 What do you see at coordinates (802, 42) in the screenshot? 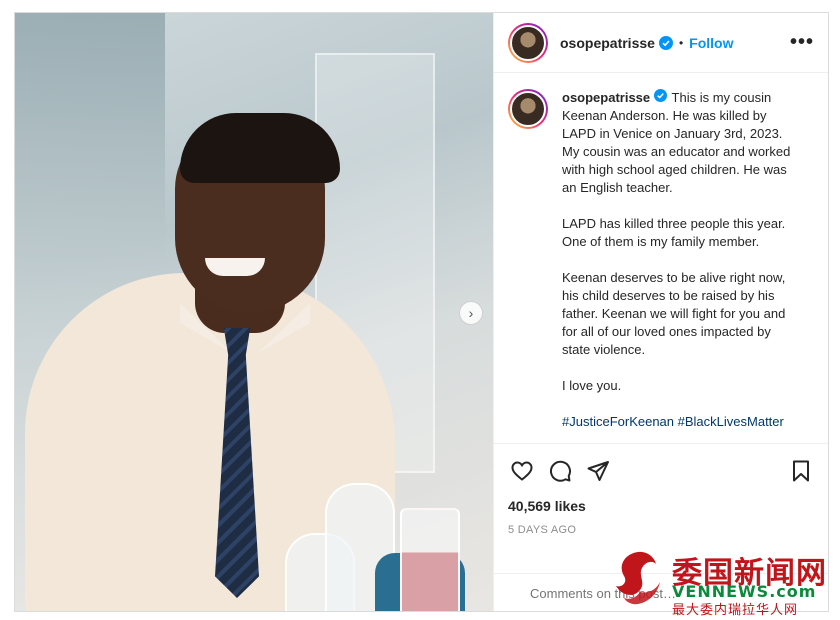
I see `more-options-icon: •••` at bounding box center [802, 42].